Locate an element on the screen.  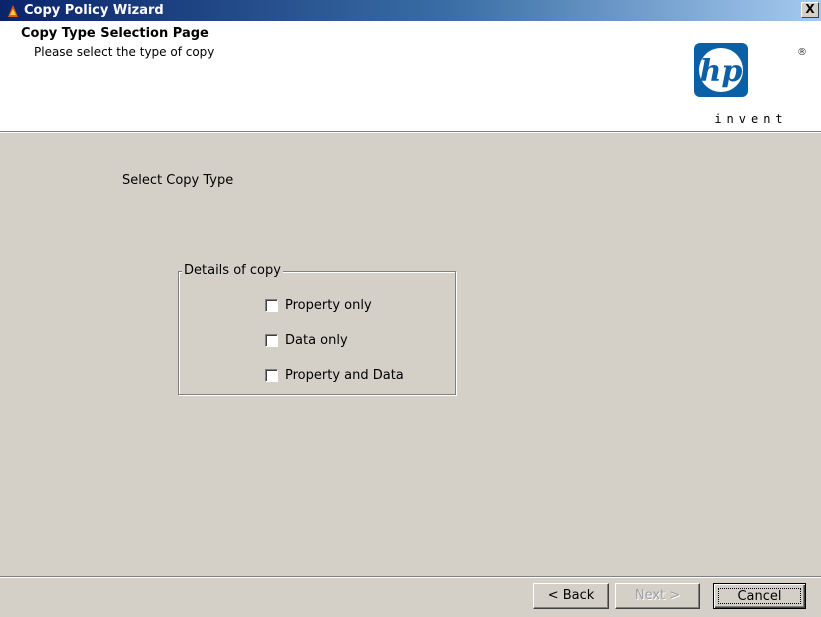
cancel-button: Cancel is located at coordinates (759, 596).